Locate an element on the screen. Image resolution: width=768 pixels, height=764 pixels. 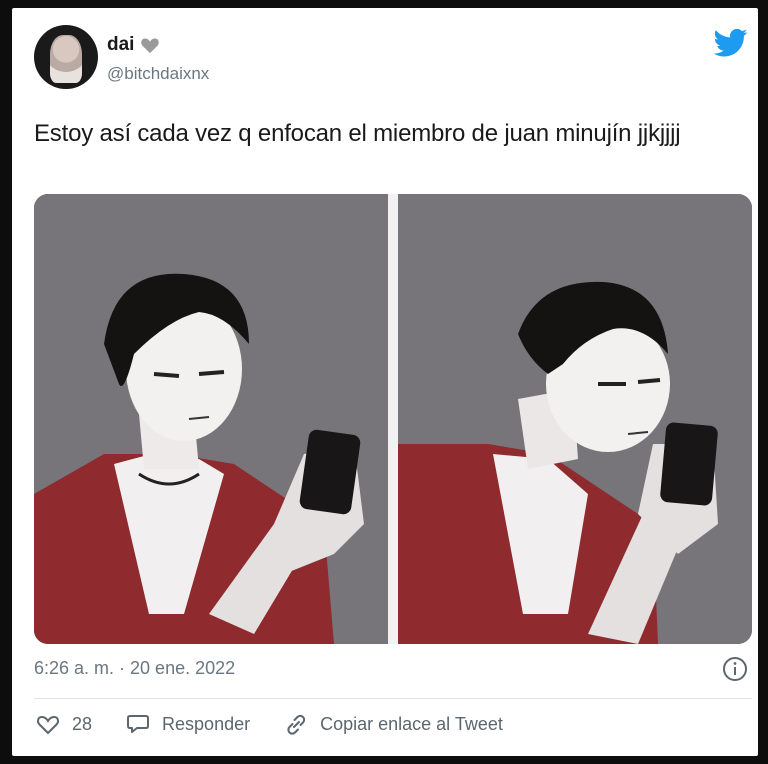
reply-bubble-icon is located at coordinates (138, 724).